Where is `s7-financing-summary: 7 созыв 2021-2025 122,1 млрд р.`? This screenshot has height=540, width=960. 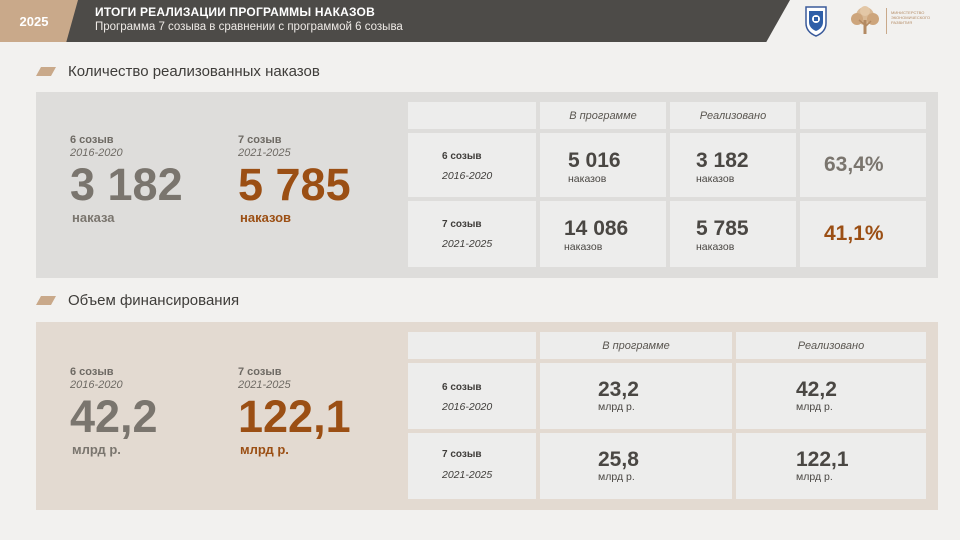 s7-financing-summary: 7 созыв 2021-2025 122,1 млрд р. is located at coordinates (294, 411).